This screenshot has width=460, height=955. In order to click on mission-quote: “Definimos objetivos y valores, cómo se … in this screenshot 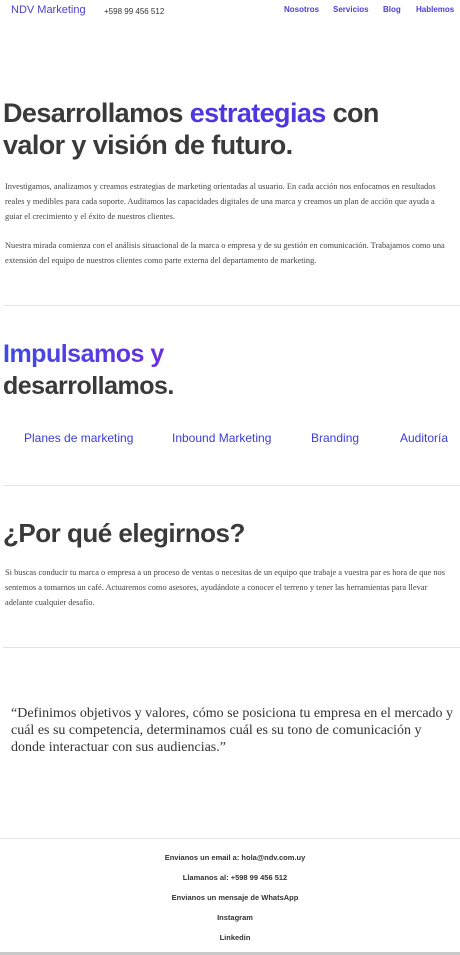, I will do `click(232, 730)`.